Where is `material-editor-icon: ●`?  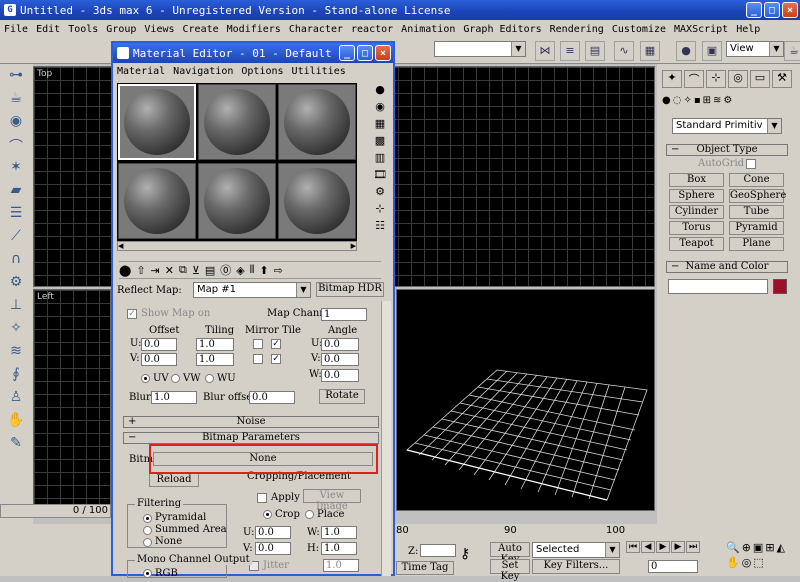
material-editor-icon: ● is located at coordinates (686, 51).